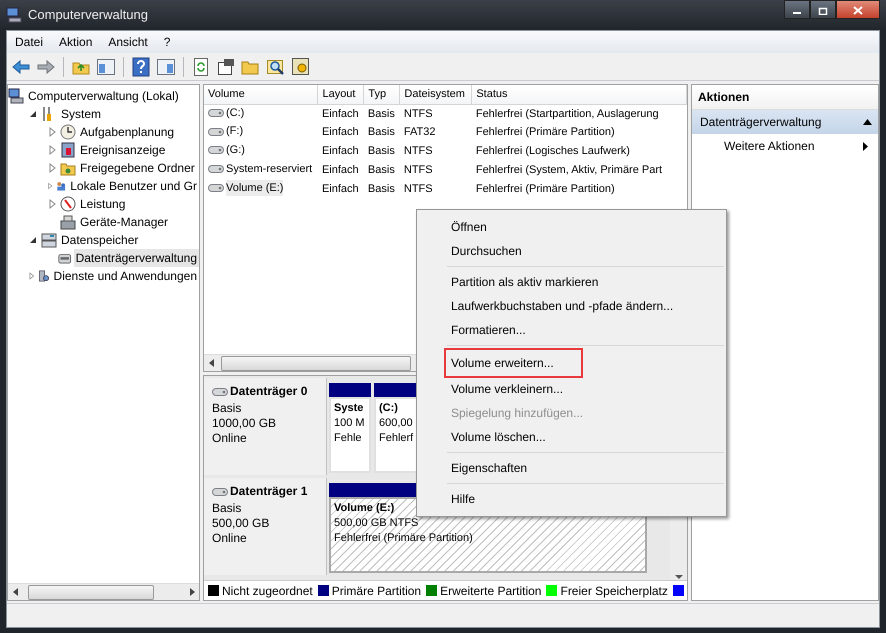  What do you see at coordinates (103, 204) in the screenshot?
I see `tree-item: Leistung` at bounding box center [103, 204].